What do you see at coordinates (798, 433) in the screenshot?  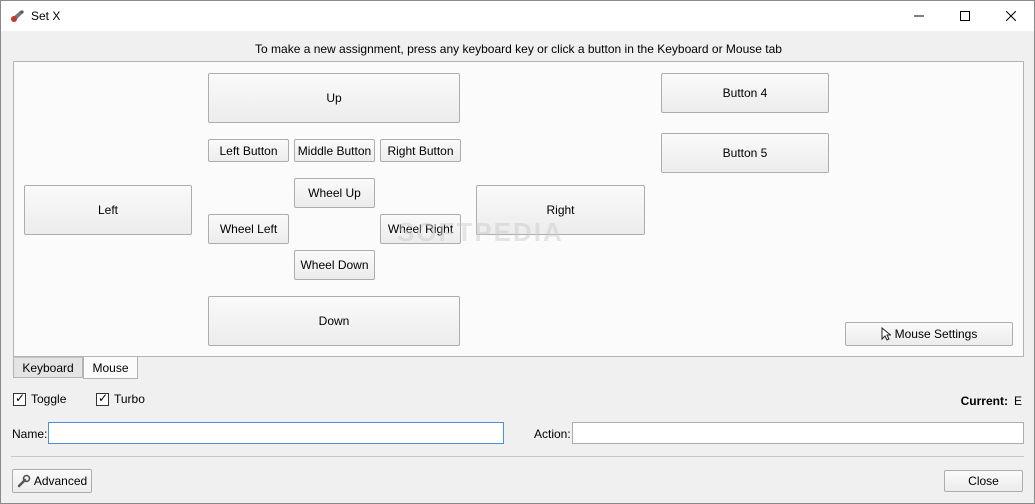 I see `action-input` at bounding box center [798, 433].